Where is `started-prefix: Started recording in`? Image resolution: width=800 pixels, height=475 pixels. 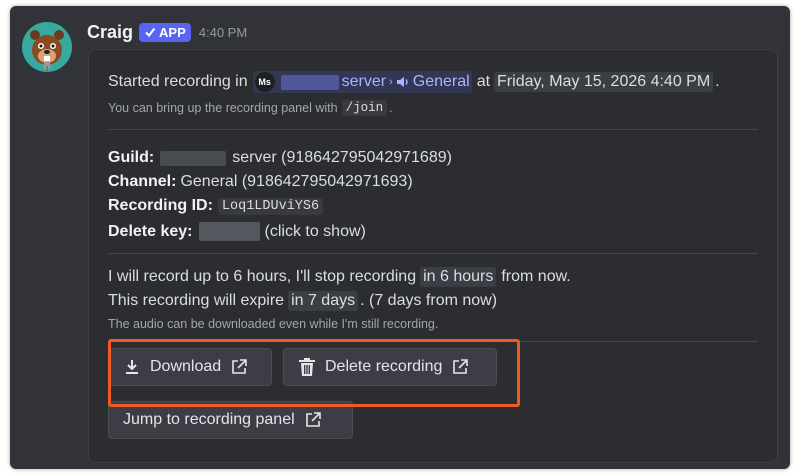
started-prefix: Started recording in is located at coordinates (178, 81).